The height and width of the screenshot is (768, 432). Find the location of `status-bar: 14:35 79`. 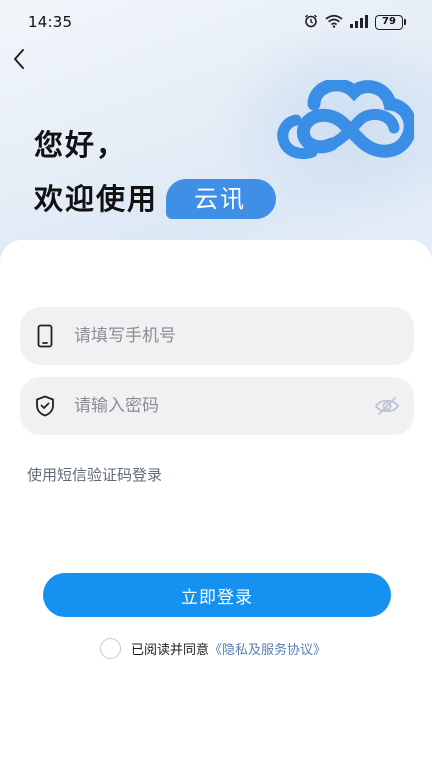

status-bar: 14:35 79 is located at coordinates (216, 22).